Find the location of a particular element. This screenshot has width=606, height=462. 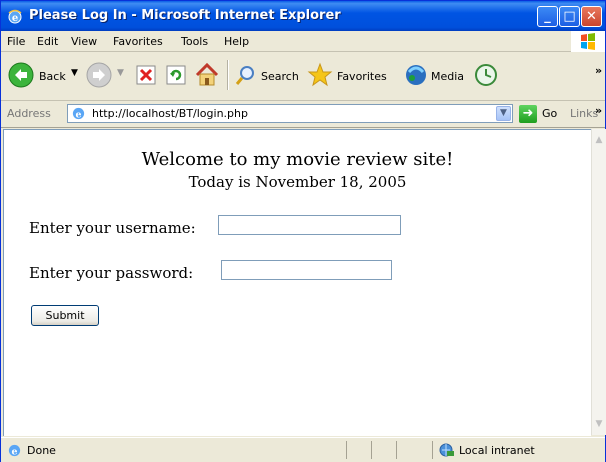

media-button-label: Media is located at coordinates (447, 76).